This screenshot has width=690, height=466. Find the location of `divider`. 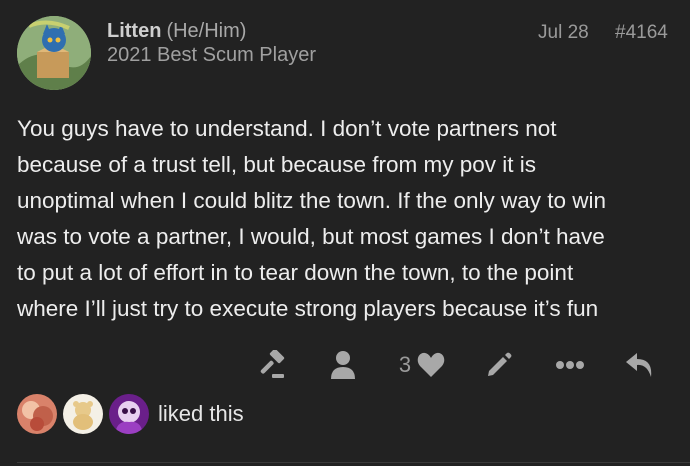

divider is located at coordinates (353, 462).